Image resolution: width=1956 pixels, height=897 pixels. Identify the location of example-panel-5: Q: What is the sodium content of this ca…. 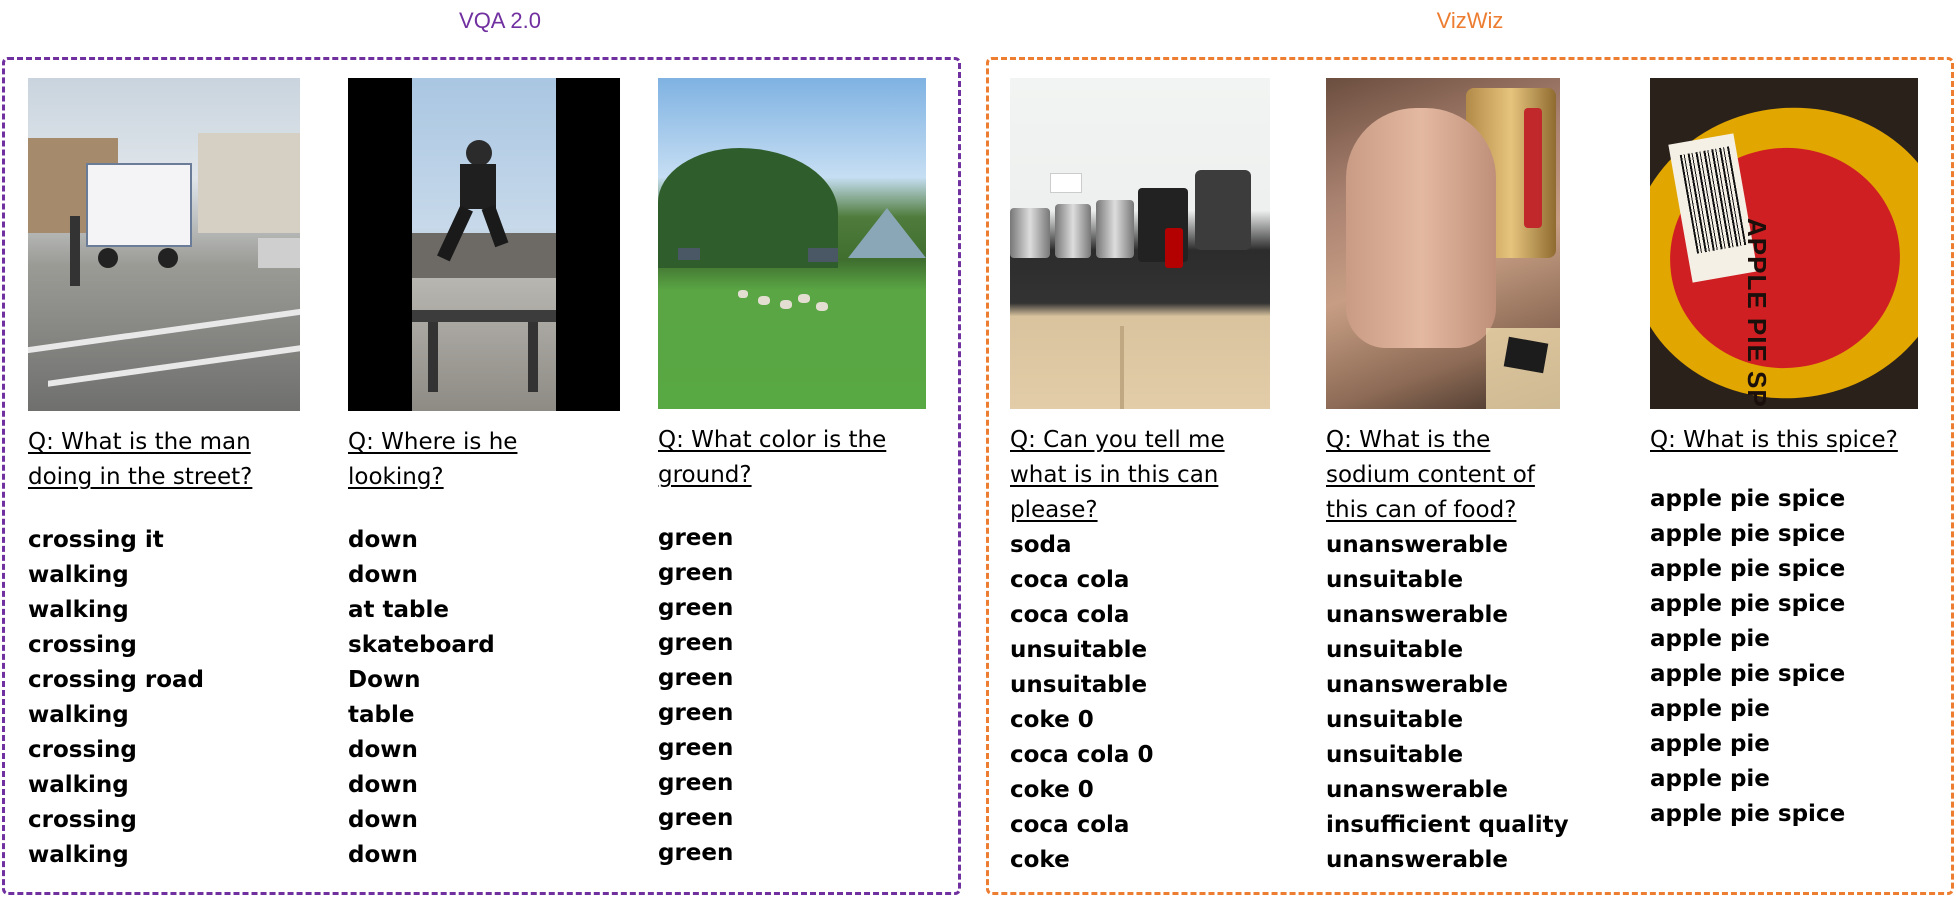
(1447, 478).